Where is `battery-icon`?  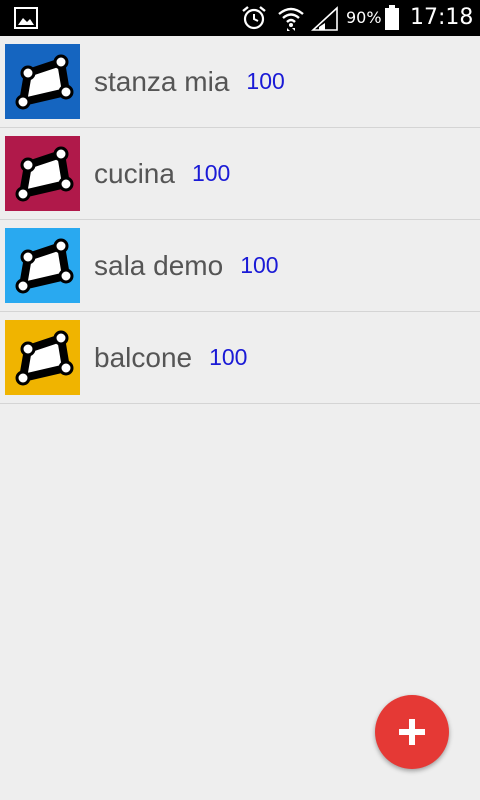
battery-icon is located at coordinates (392, 17).